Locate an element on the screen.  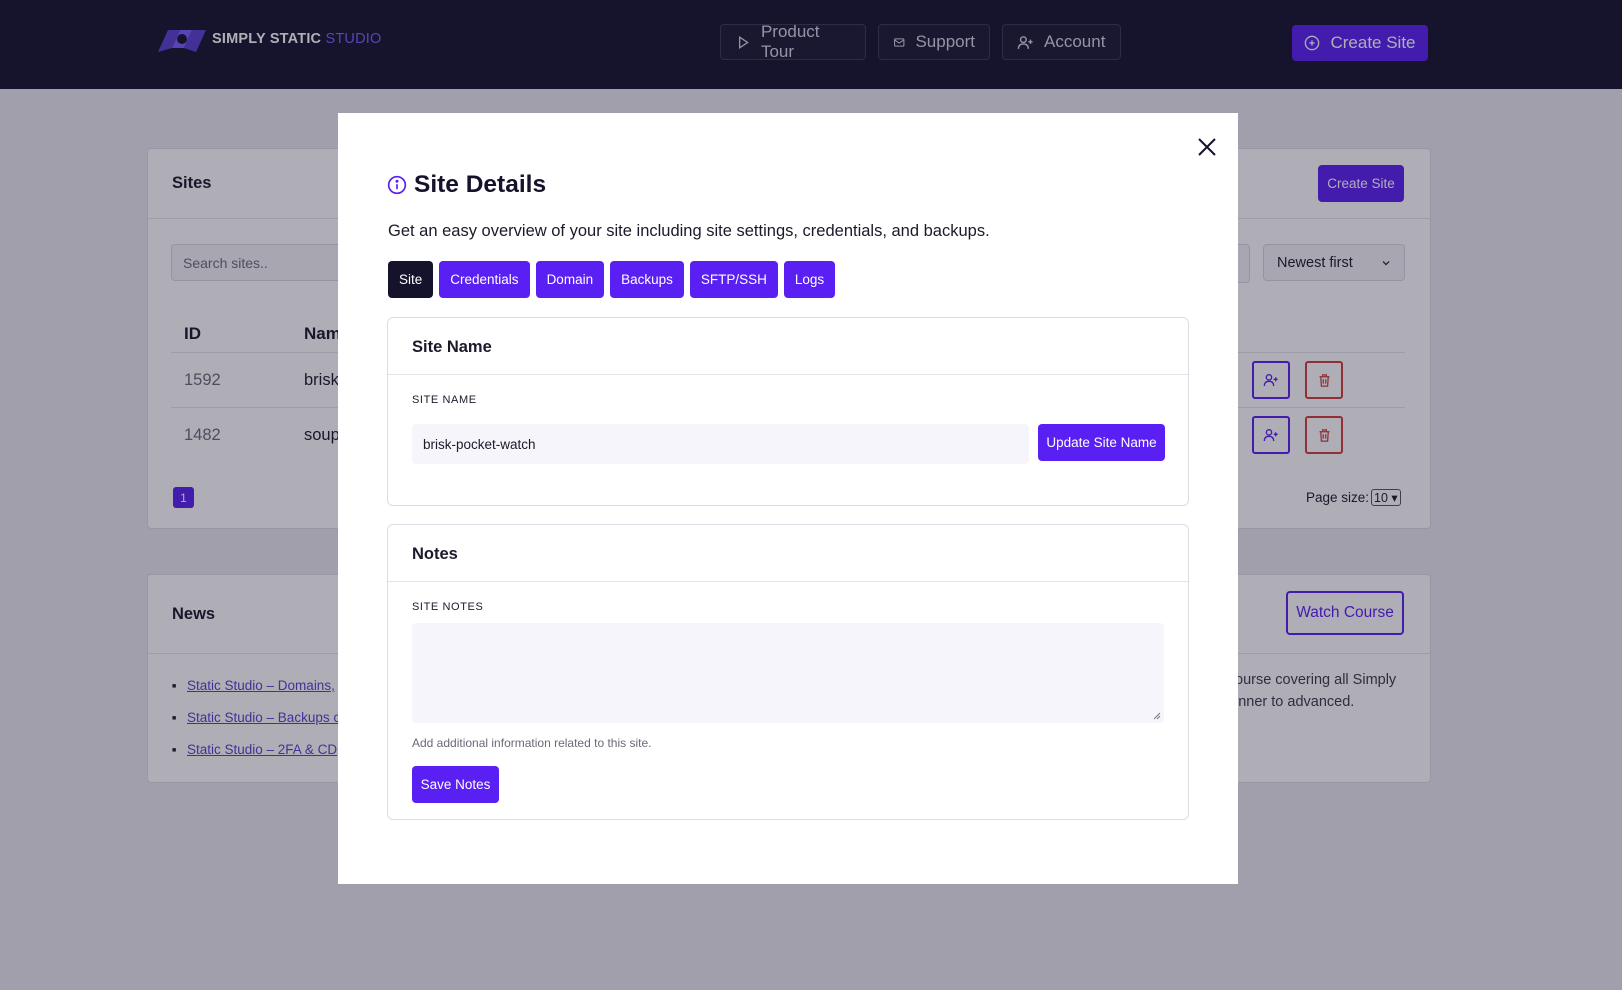
tab-backups: Backups is located at coordinates (647, 279).